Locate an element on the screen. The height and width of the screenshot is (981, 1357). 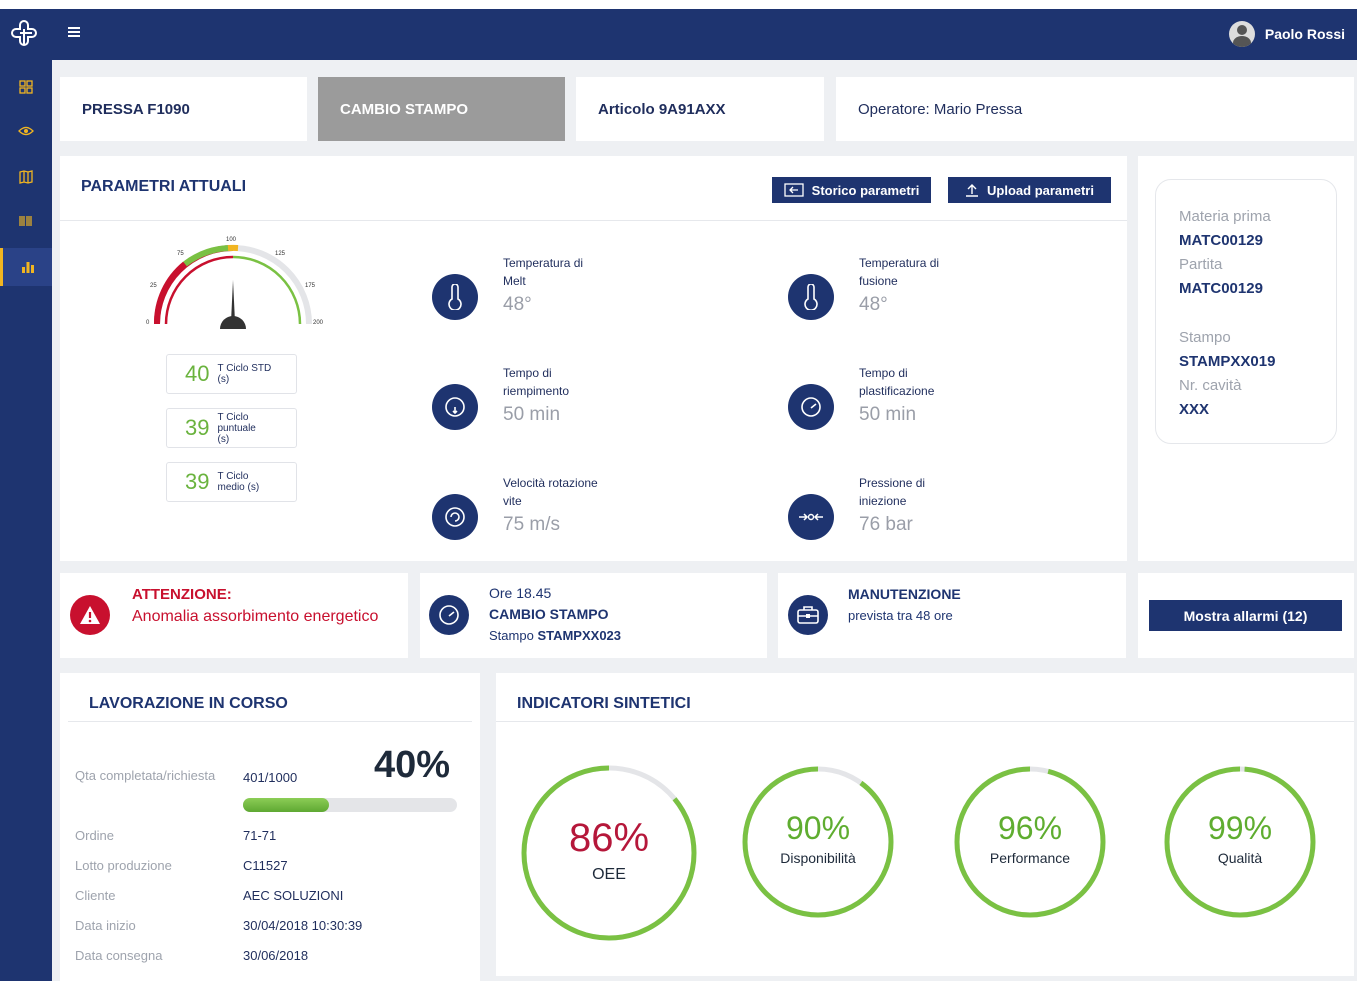
gauge-tick: 25 is located at coordinates (153, 286).